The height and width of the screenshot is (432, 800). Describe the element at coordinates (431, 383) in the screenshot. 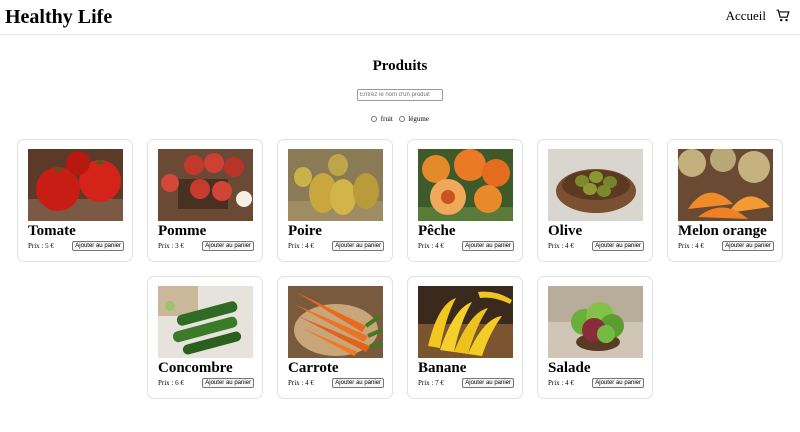

I see `product-price: Prix : 7 €` at that location.